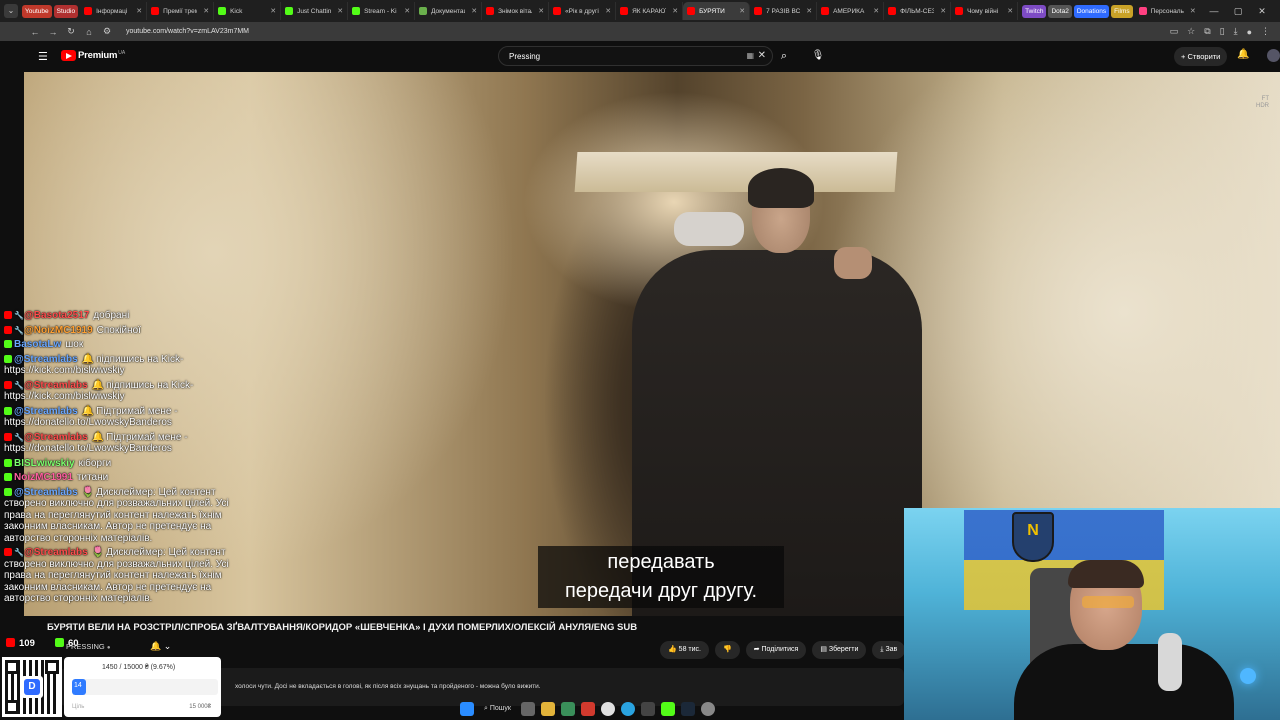 This screenshot has width=1280, height=720. I want to click on back-icon: ←, so click(35, 32).